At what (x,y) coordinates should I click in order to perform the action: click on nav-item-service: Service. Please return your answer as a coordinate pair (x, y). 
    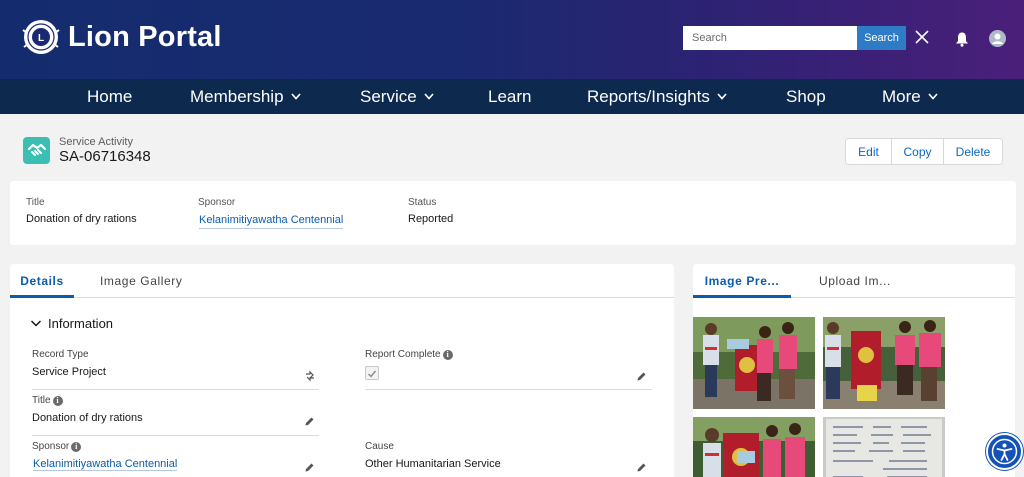
    Looking at the image, I should click on (397, 96).